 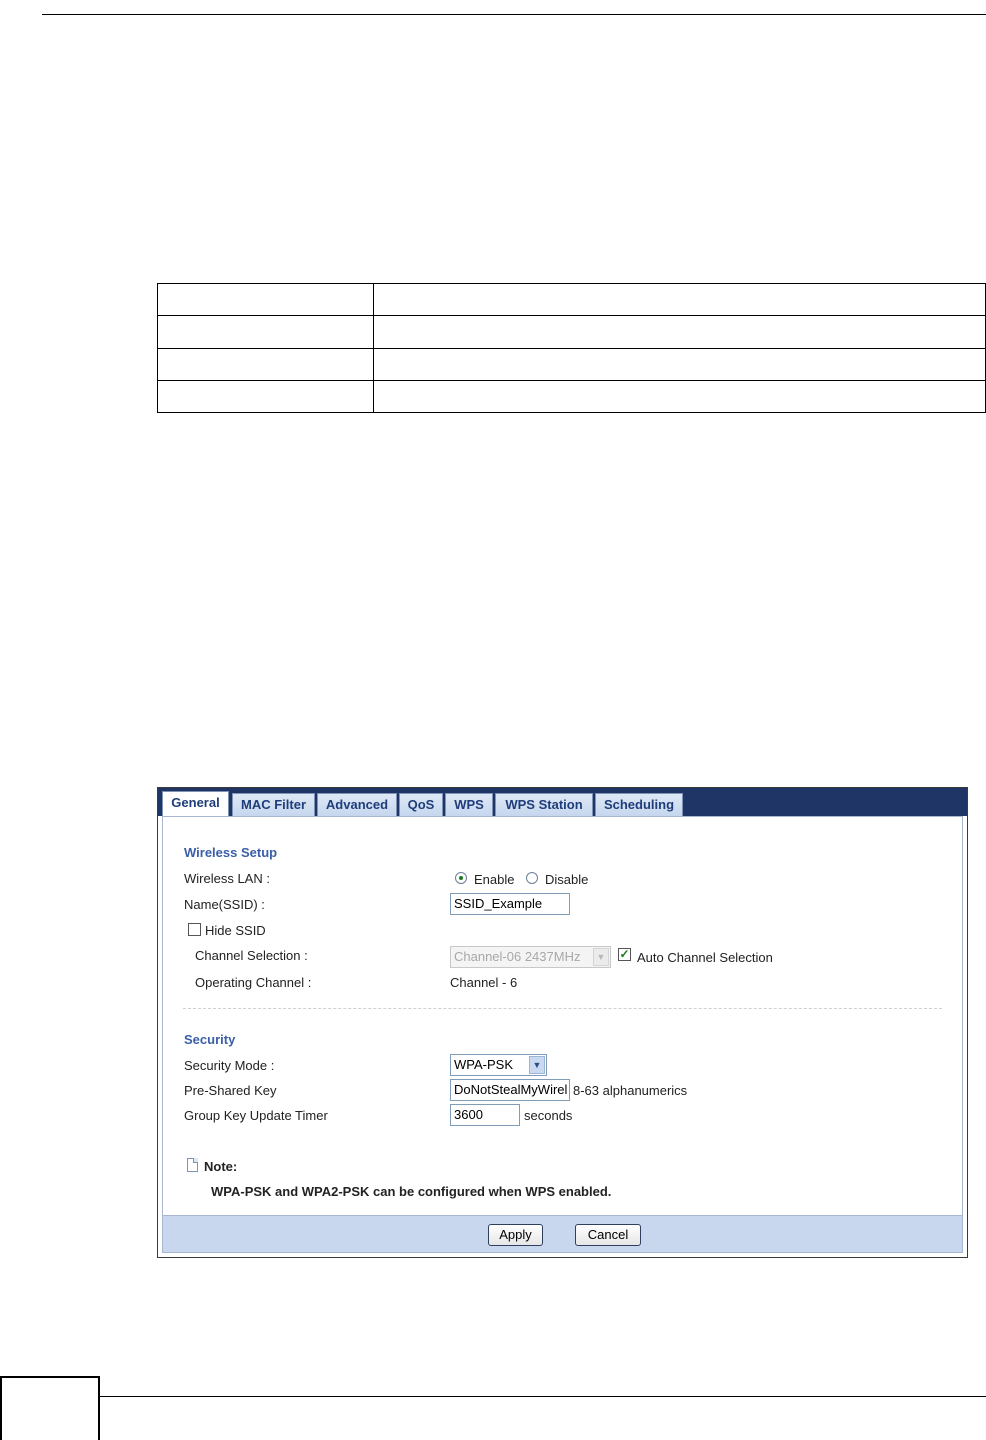 What do you see at coordinates (515, 1235) in the screenshot?
I see `apply-button: Apply` at bounding box center [515, 1235].